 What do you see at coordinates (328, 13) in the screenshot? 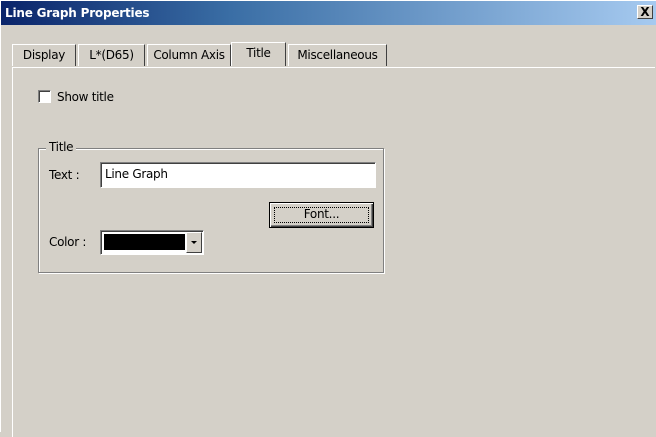
I see `title-bar: Line Graph Properties X` at bounding box center [328, 13].